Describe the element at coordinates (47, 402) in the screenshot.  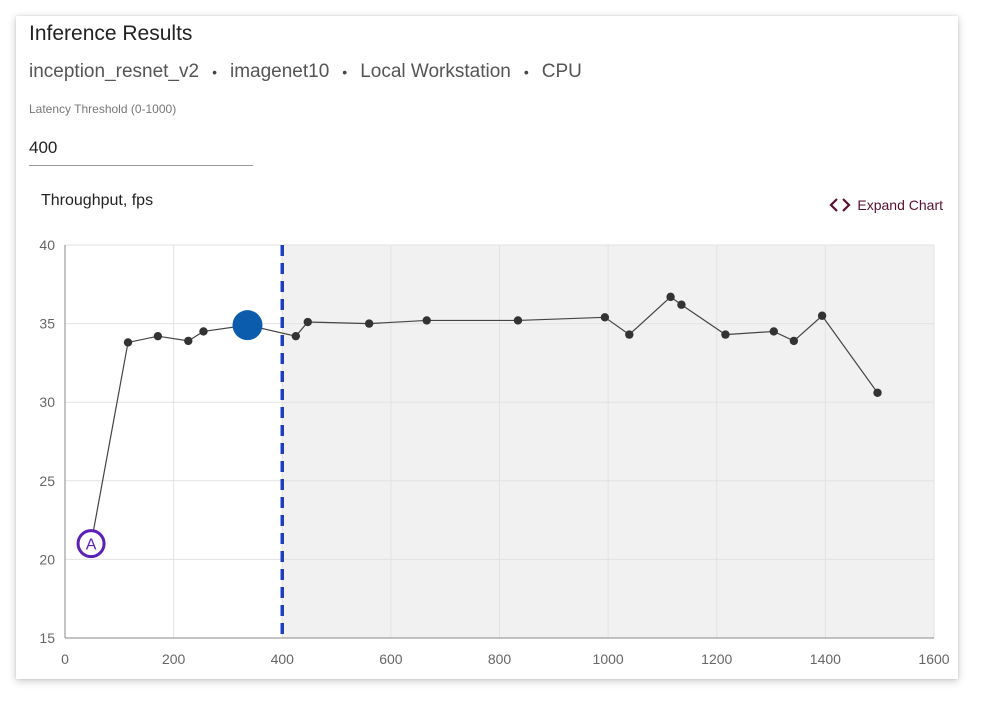
I see `y-tick-label: 30` at that location.